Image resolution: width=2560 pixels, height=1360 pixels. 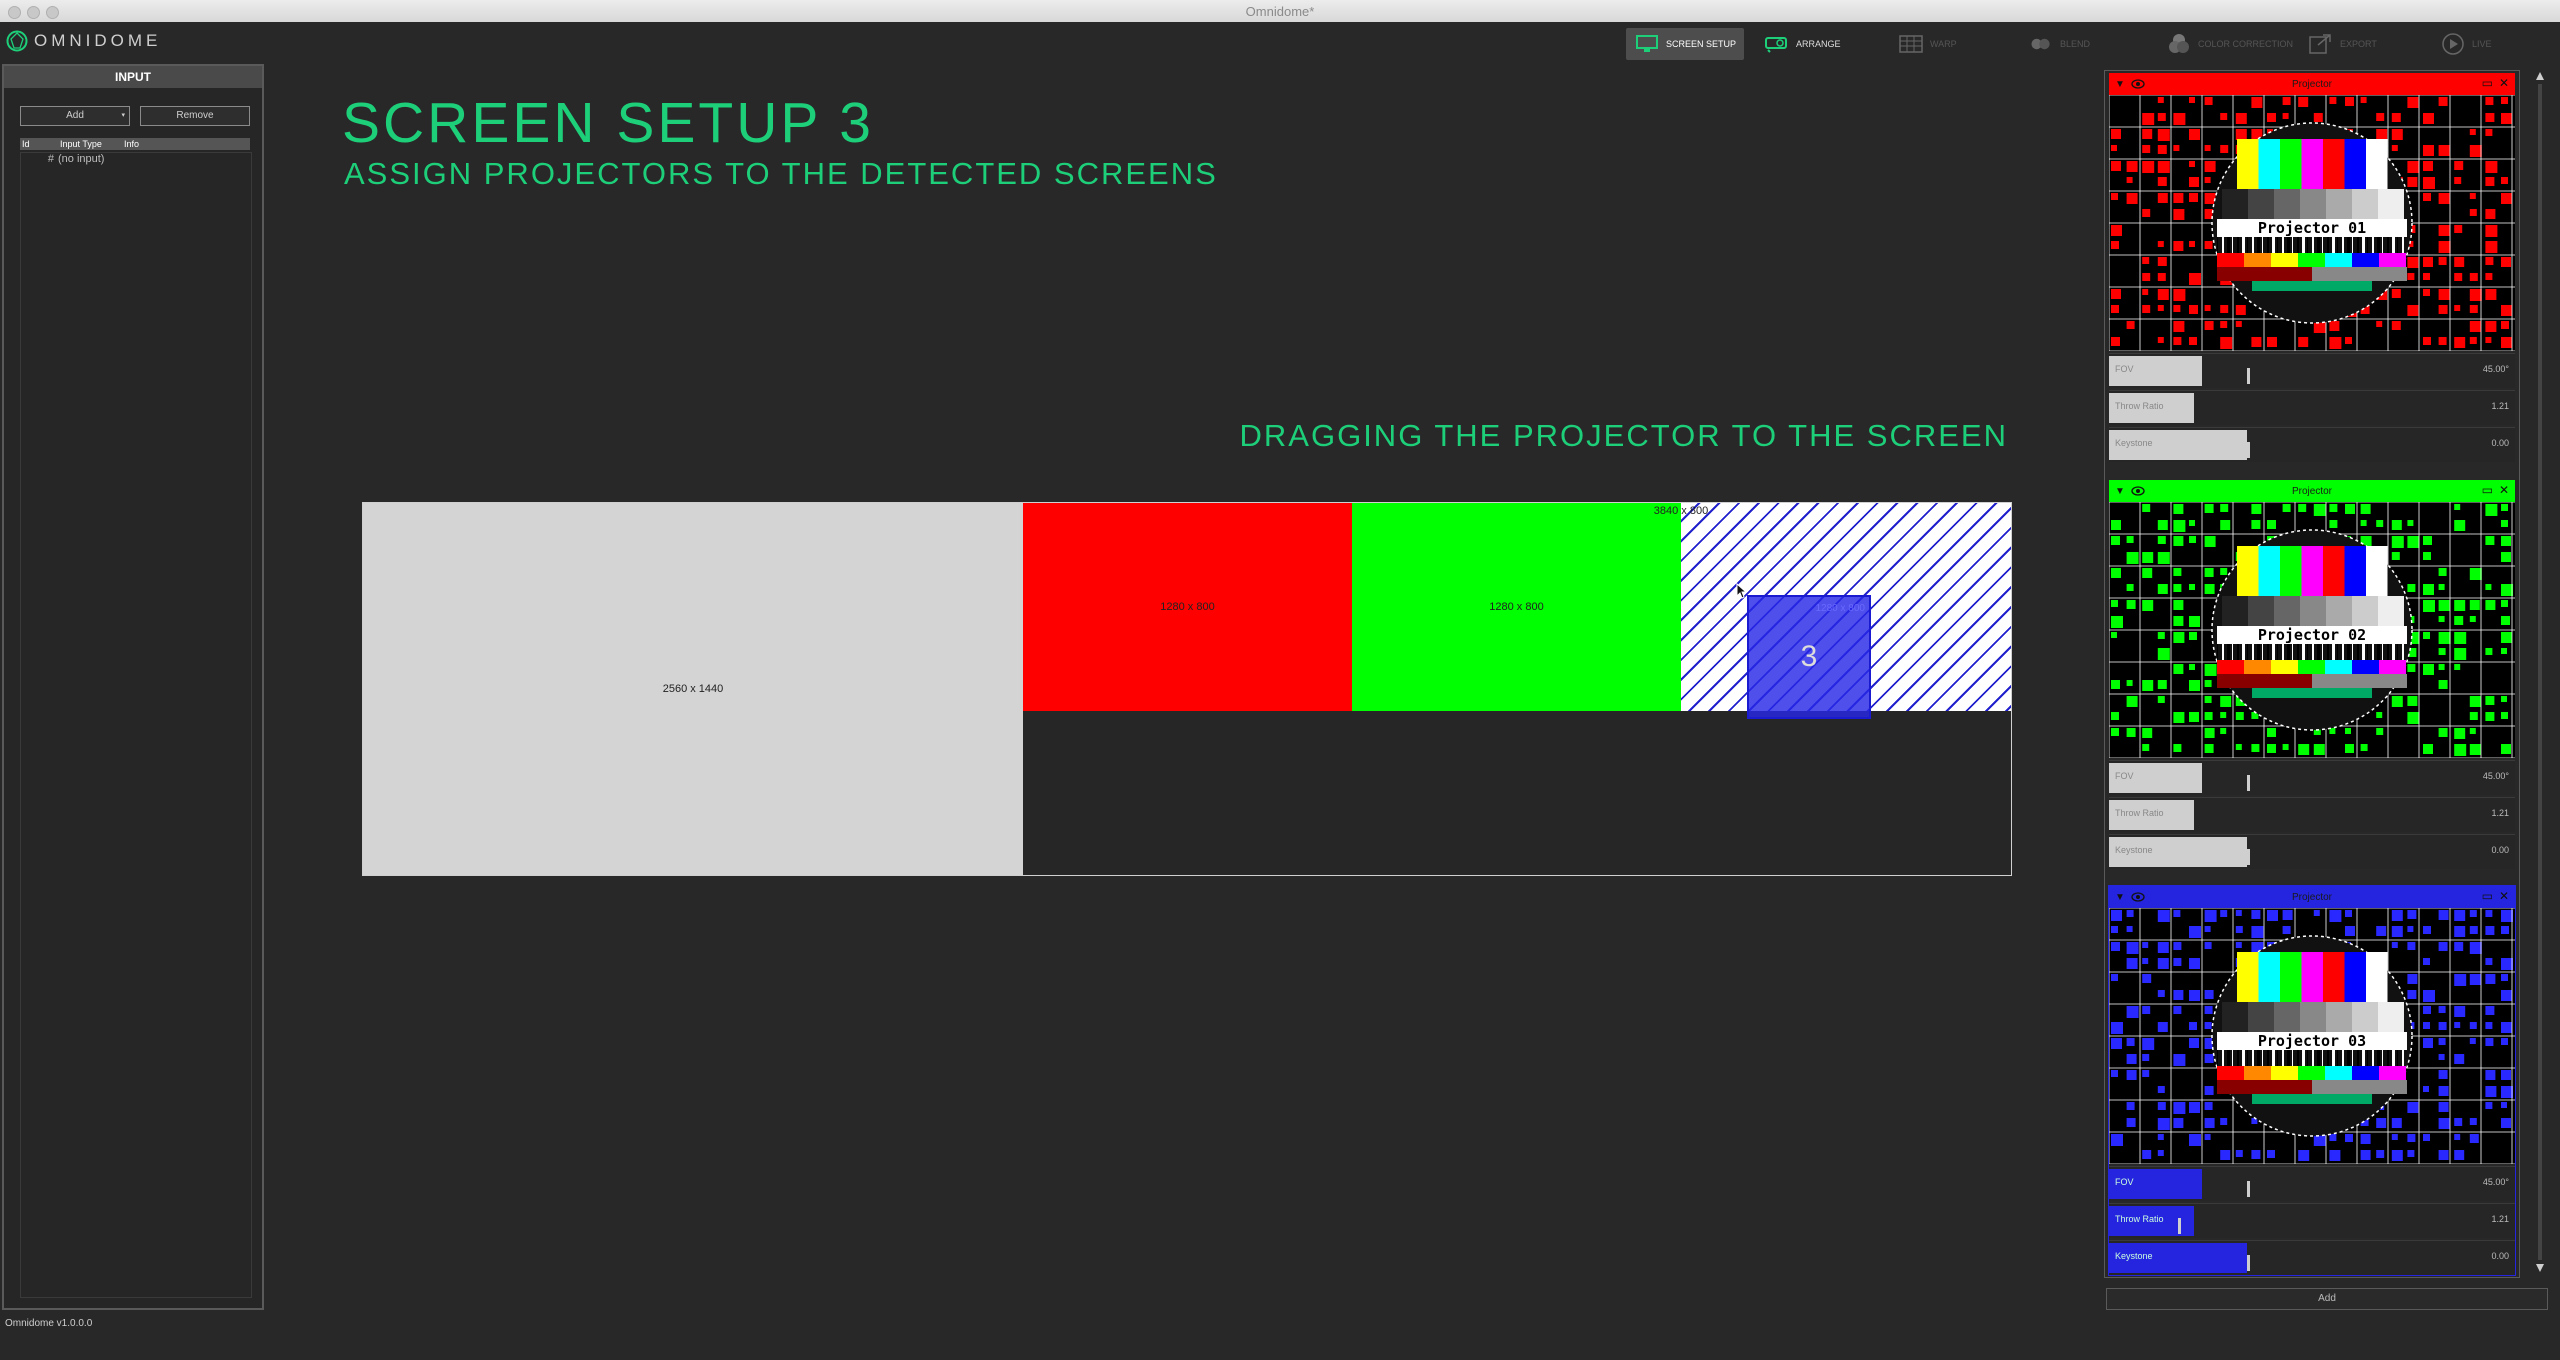 I want to click on grid-icon, so click(x=1911, y=44).